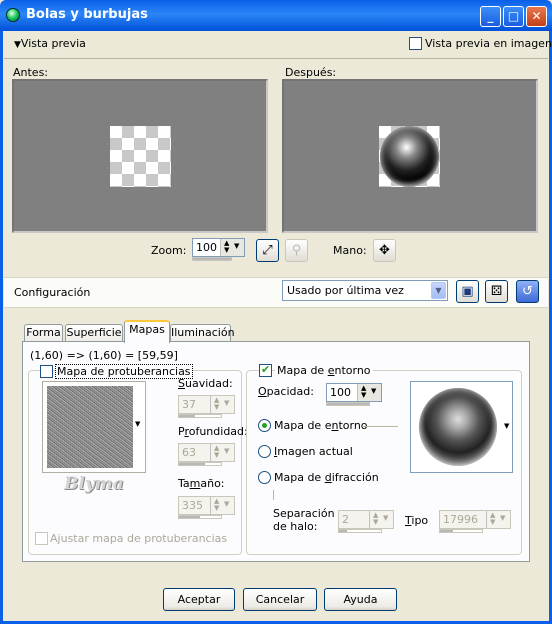 Image resolution: width=552 pixels, height=624 pixels. I want to click on tab-forma: Forma, so click(43, 333).